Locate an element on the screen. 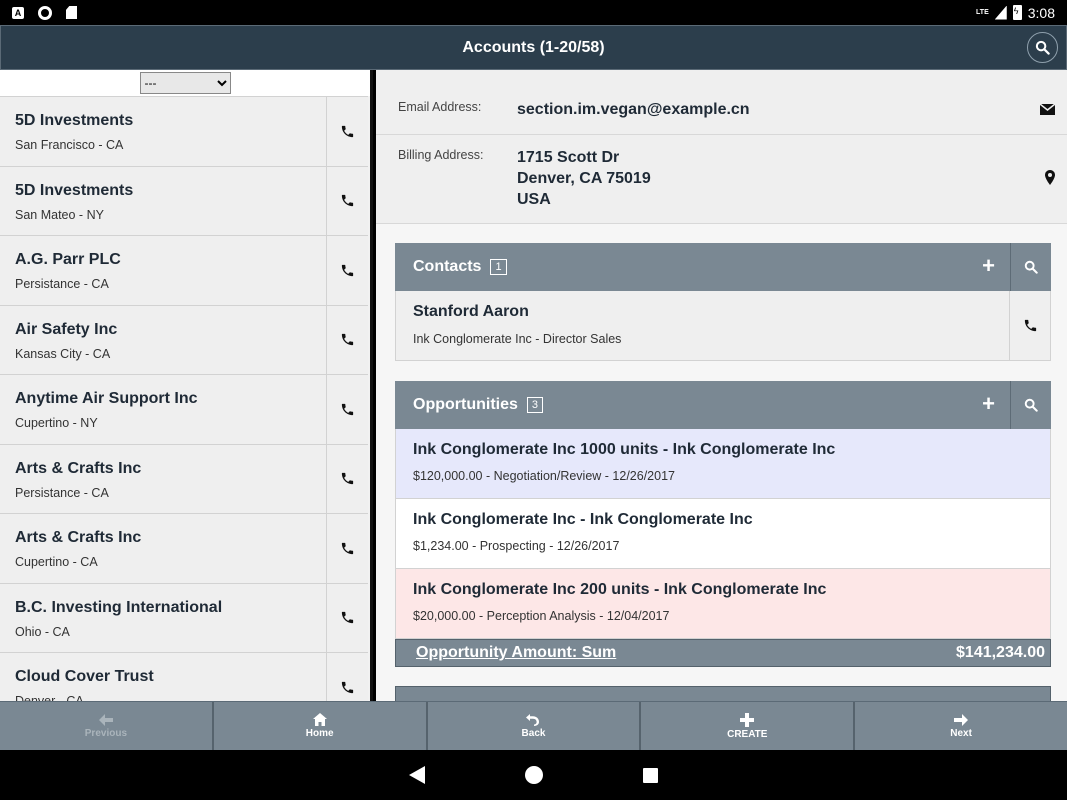 The height and width of the screenshot is (800, 1067). system-nav-bar is located at coordinates (533, 775).